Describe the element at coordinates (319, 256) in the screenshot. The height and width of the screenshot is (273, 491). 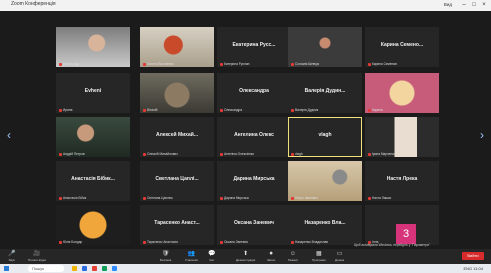
I see `toolbar-button: ▦ Програми` at that location.